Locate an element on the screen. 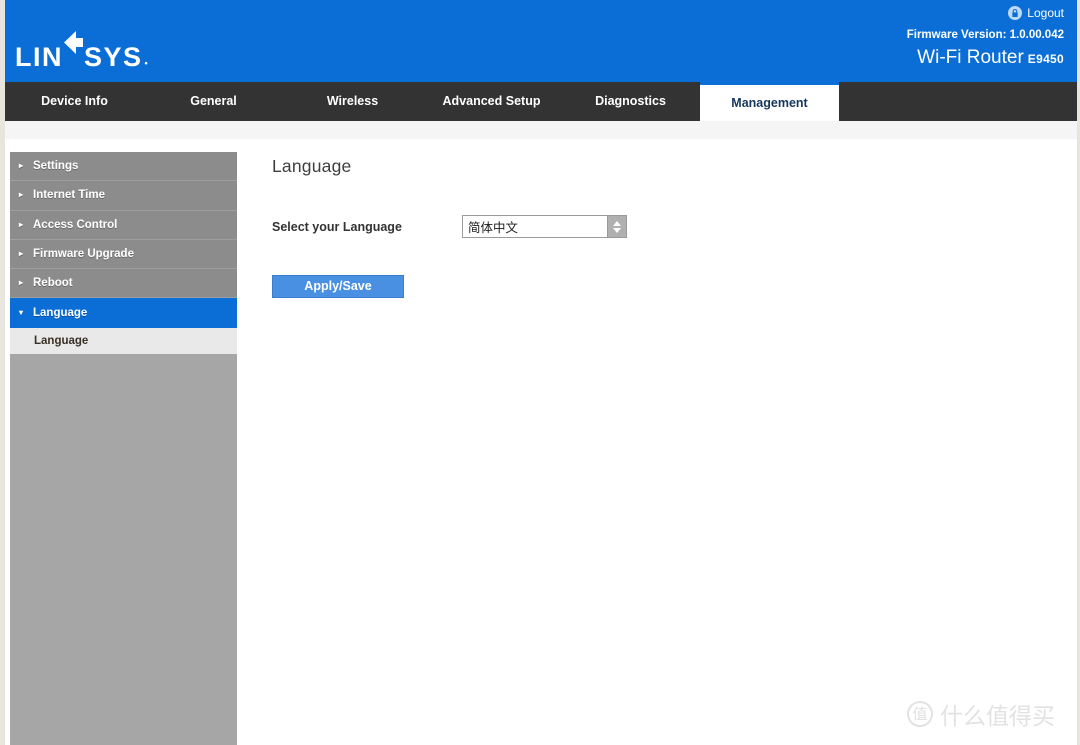 The height and width of the screenshot is (745, 1080). sidebar-item-internet-time: ▸ Internet Time is located at coordinates (123, 196).